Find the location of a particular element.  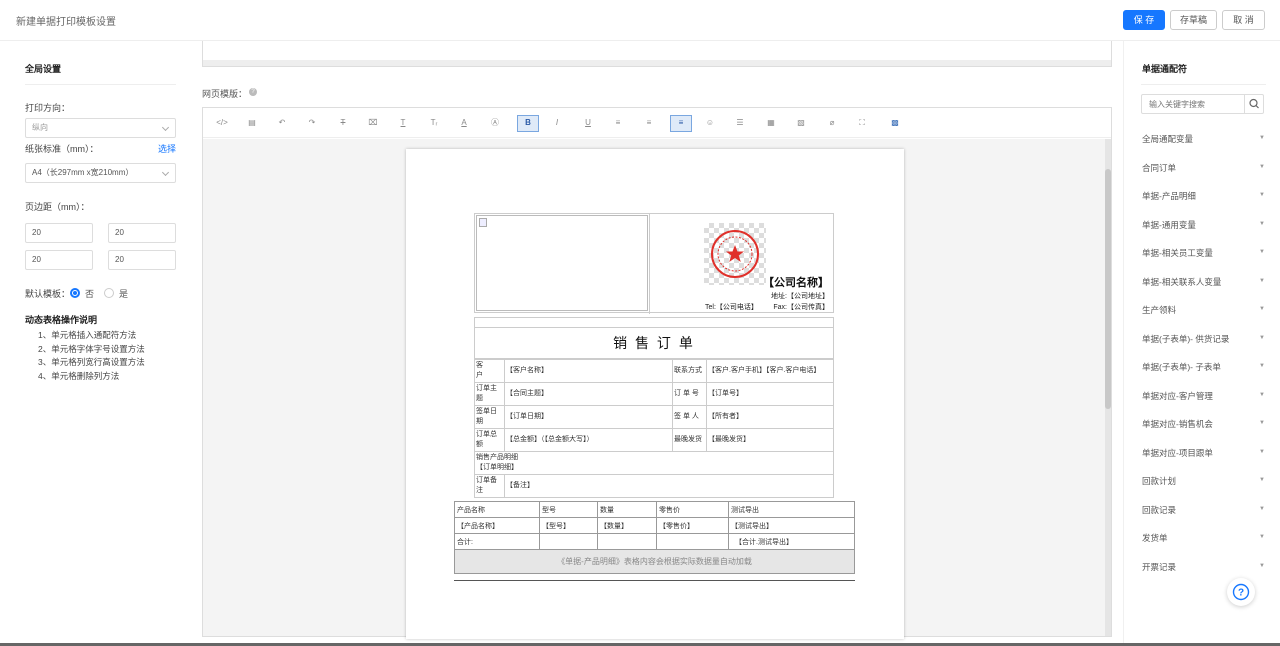

source-code-icon: </> is located at coordinates (222, 123).